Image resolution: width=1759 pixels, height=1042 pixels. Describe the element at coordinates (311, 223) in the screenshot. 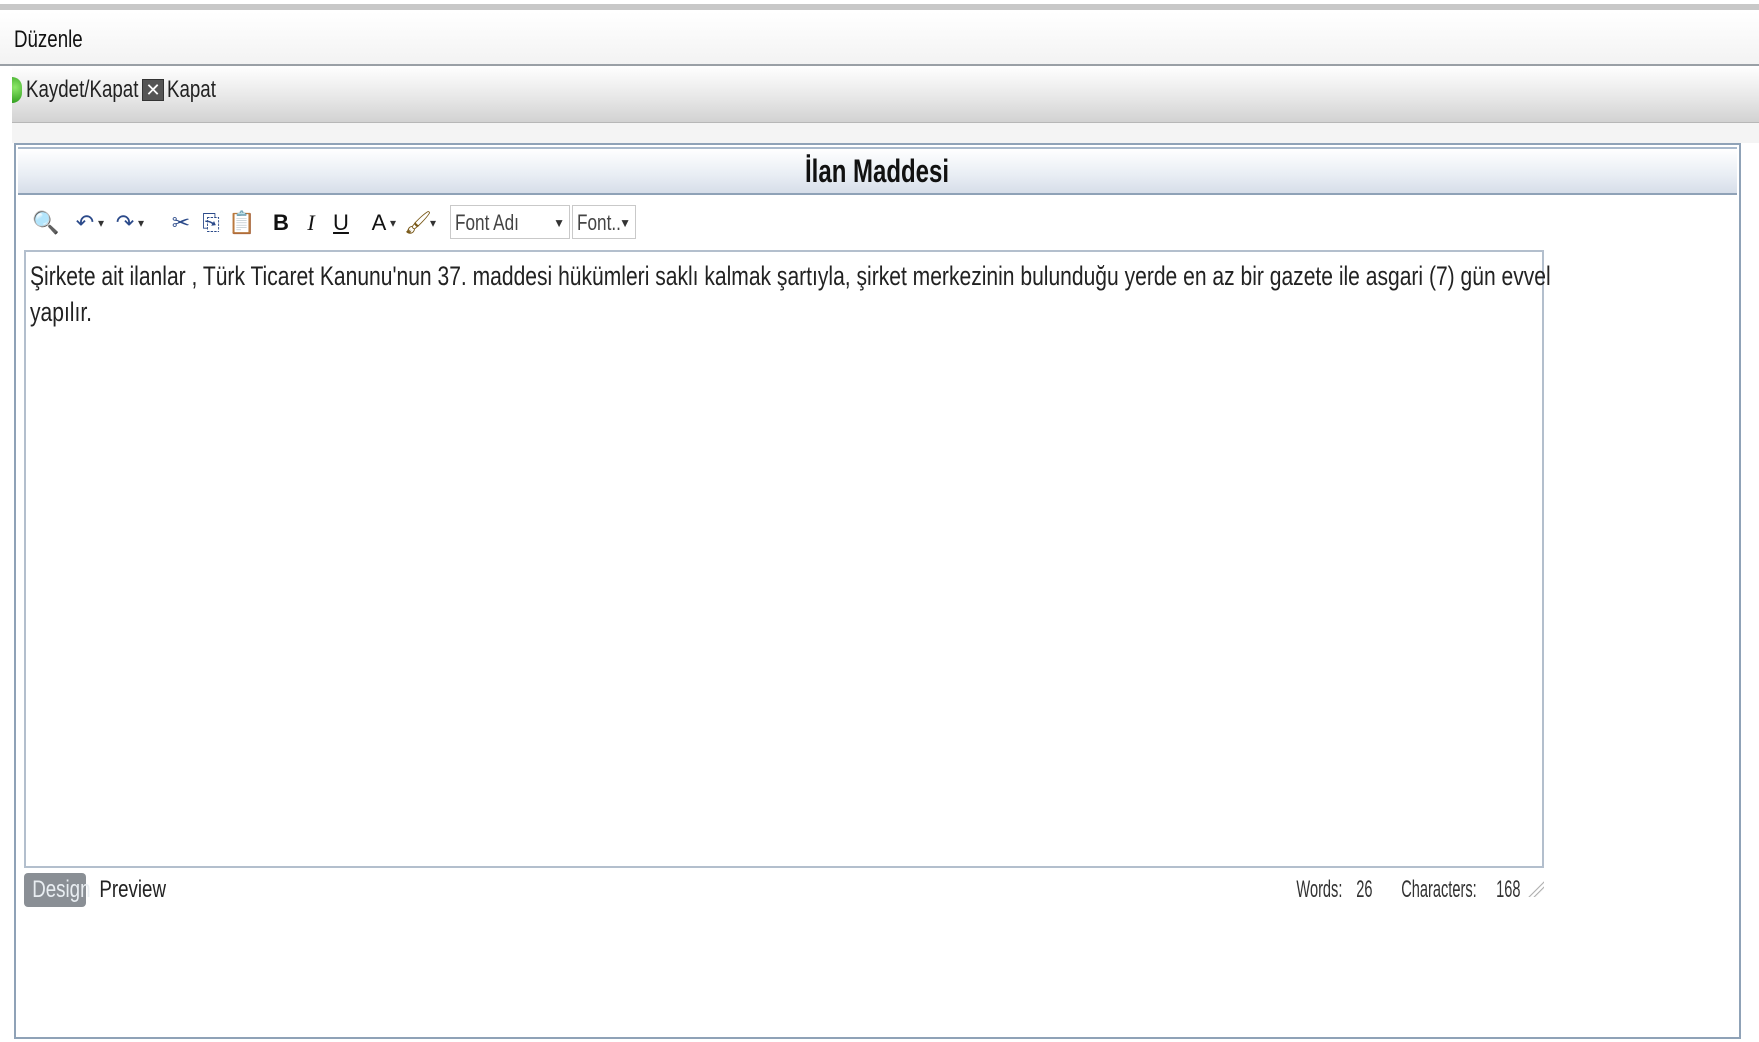

I see `italic-icon: I` at that location.